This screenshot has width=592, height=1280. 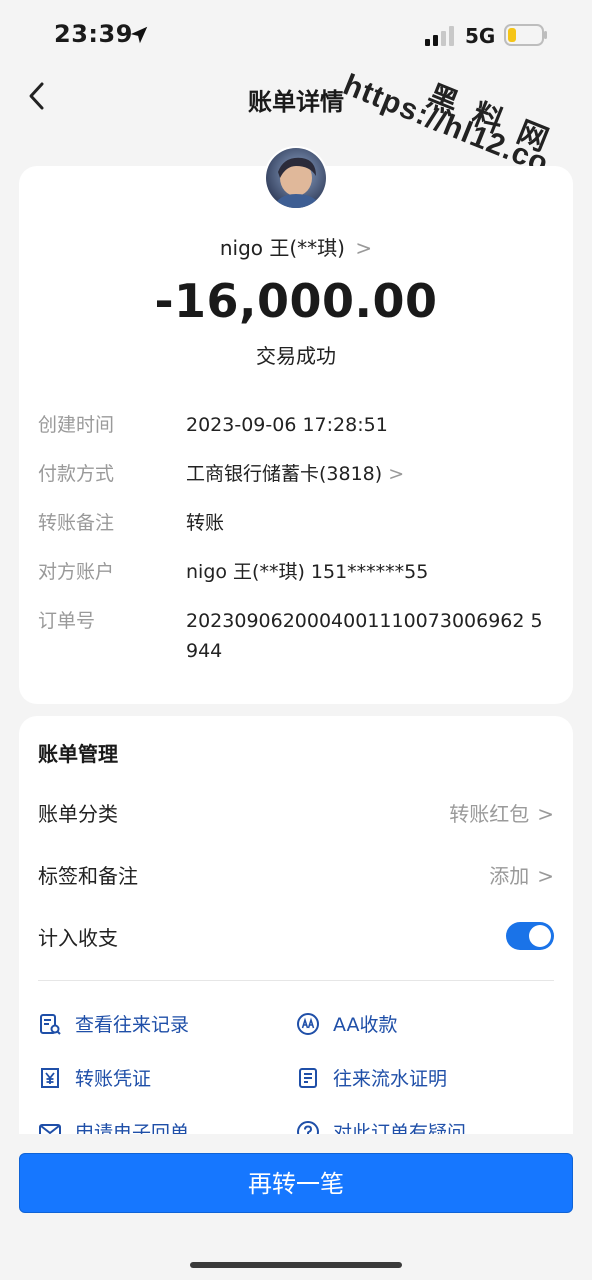 What do you see at coordinates (296, 980) in the screenshot?
I see `divider` at bounding box center [296, 980].